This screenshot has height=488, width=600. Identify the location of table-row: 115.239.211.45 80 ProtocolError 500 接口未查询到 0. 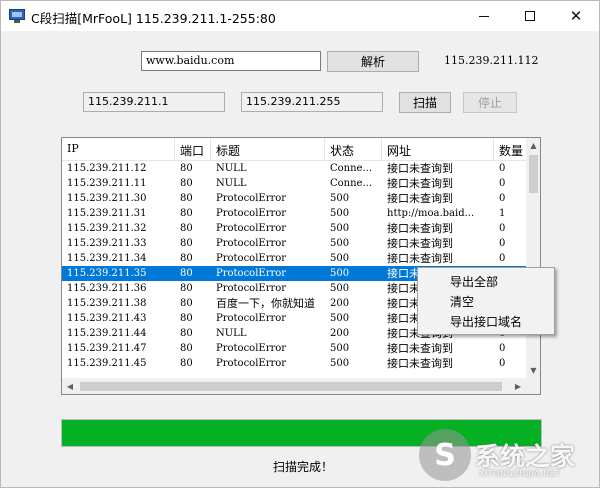
(294, 363).